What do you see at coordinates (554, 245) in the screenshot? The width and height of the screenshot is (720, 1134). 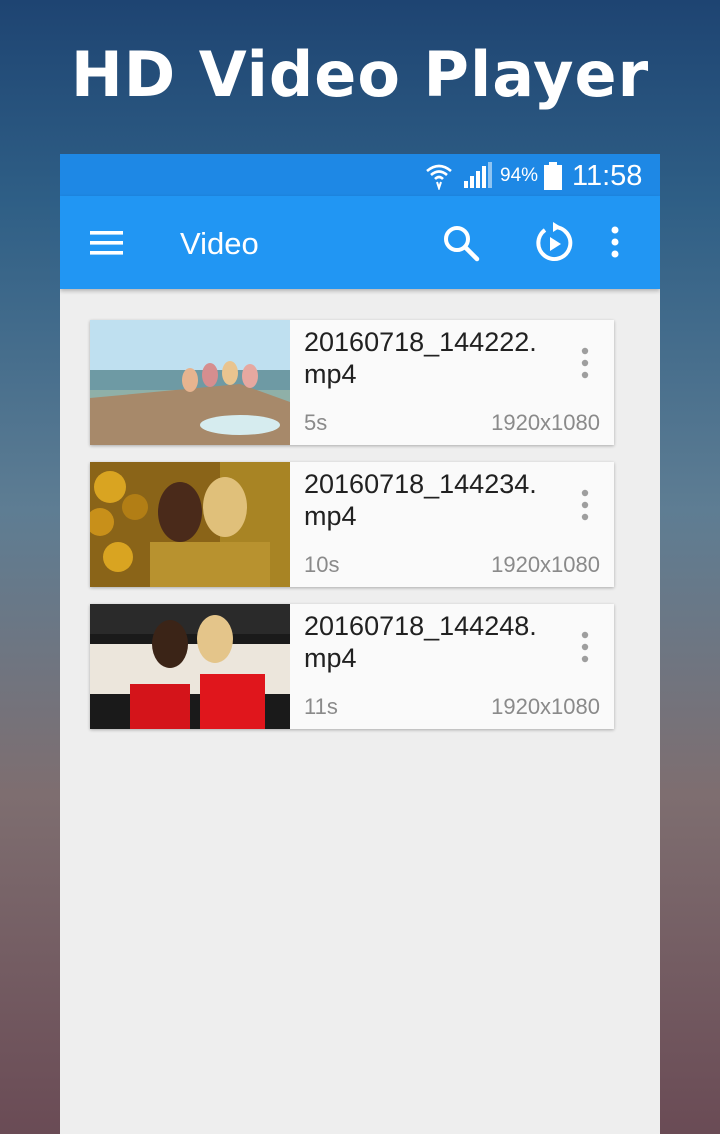 I see `resume-play-icon` at bounding box center [554, 245].